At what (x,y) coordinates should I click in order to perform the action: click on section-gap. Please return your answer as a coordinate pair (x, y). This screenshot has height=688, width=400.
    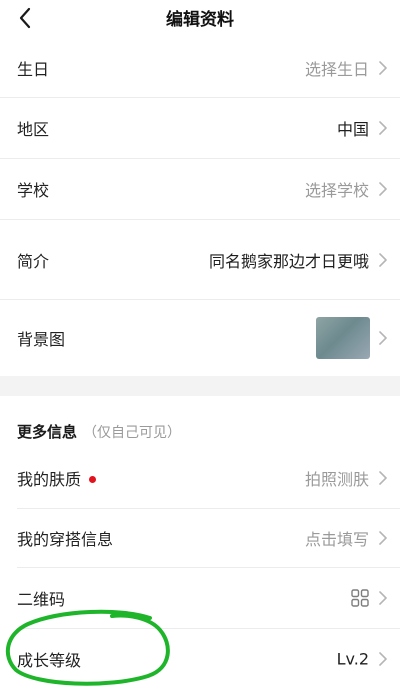
    Looking at the image, I should click on (200, 386).